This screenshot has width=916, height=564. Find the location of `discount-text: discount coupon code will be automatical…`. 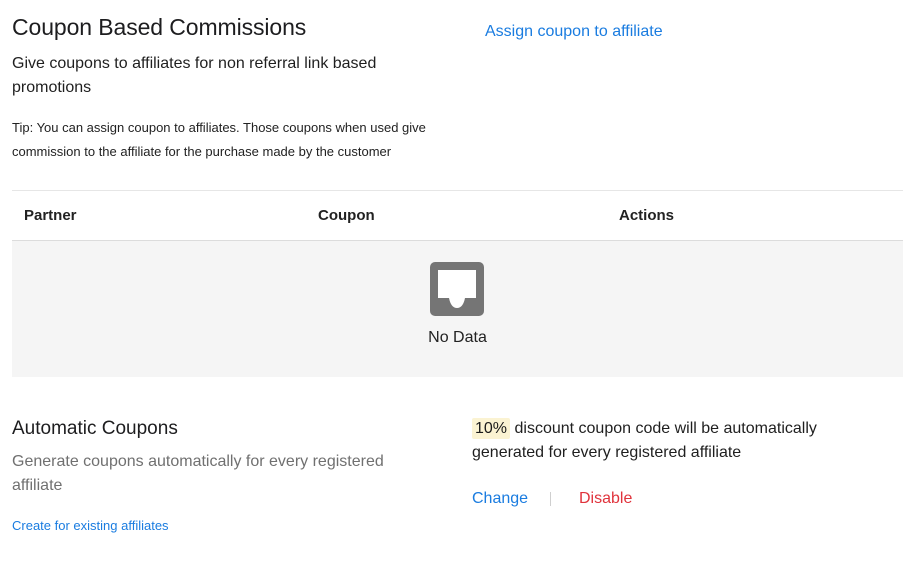

discount-text: discount coupon code will be automatical… is located at coordinates (644, 440).